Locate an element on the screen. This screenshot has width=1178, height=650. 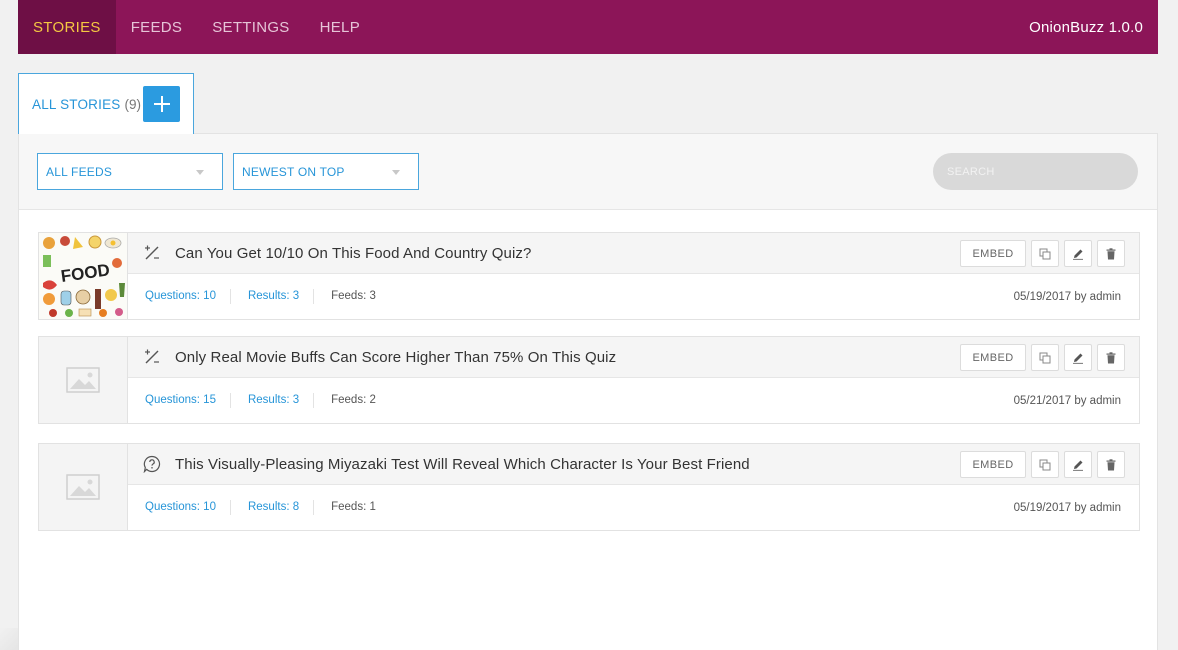
tab-count: (9) is located at coordinates (133, 104).